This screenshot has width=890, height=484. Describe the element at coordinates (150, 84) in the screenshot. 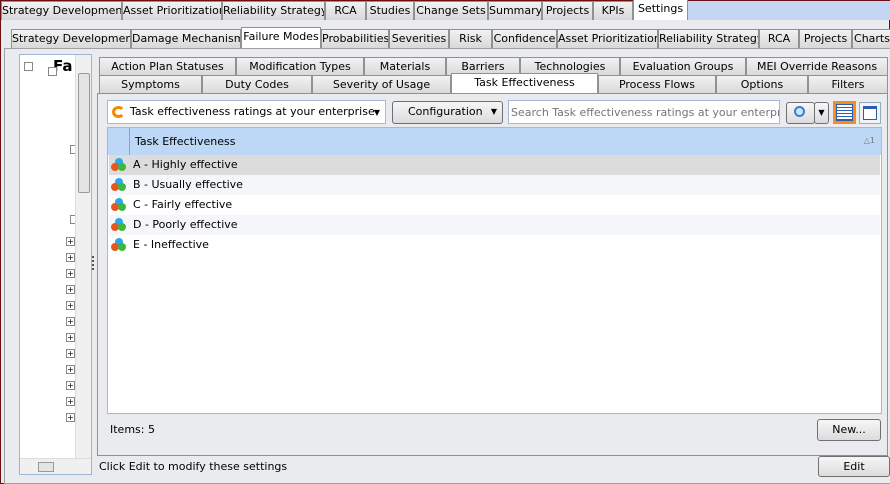

I see `sub-tab-symptoms: Symptoms` at that location.